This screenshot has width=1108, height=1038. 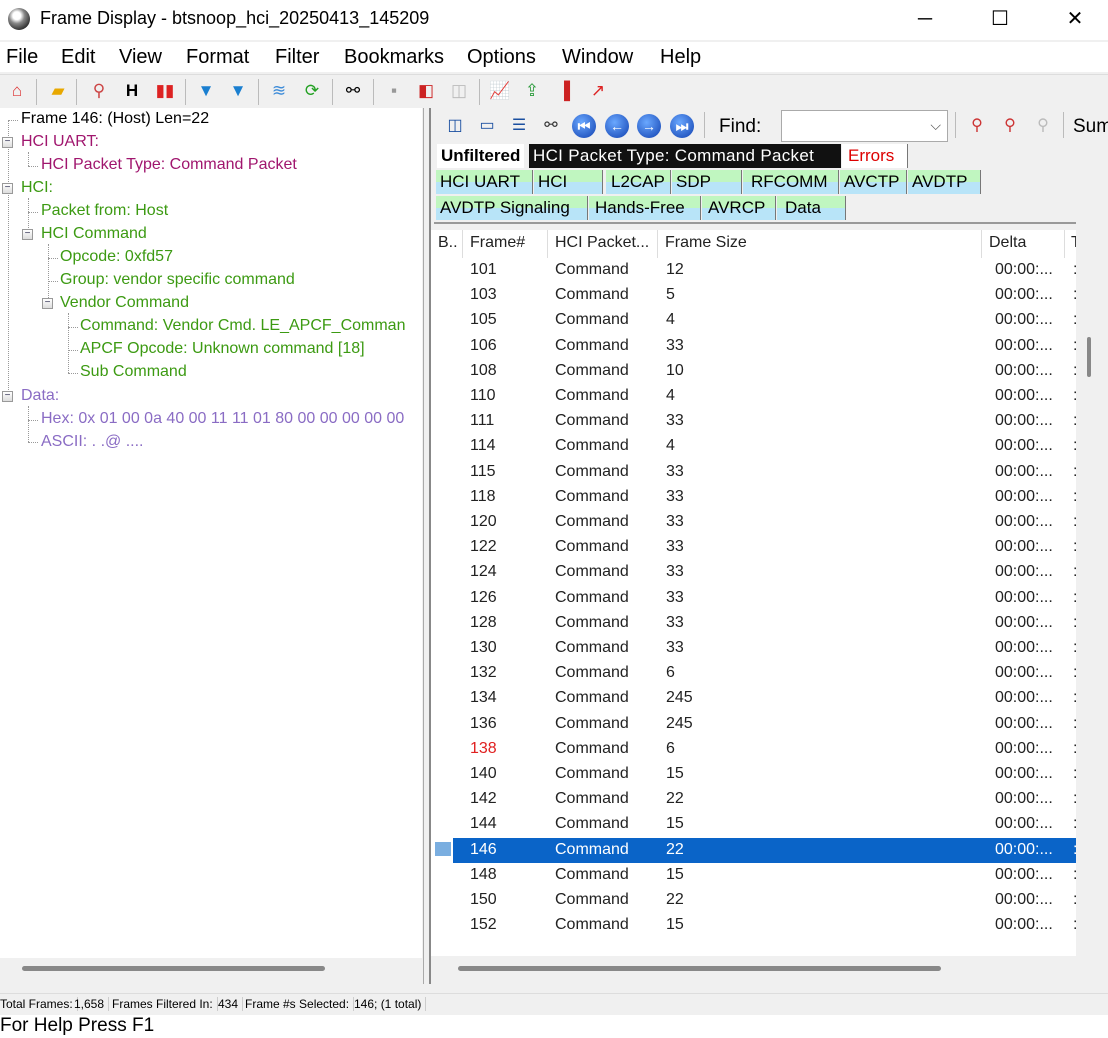 What do you see at coordinates (519, 126) in the screenshot?
I see `layout-list-icon: ☰` at bounding box center [519, 126].